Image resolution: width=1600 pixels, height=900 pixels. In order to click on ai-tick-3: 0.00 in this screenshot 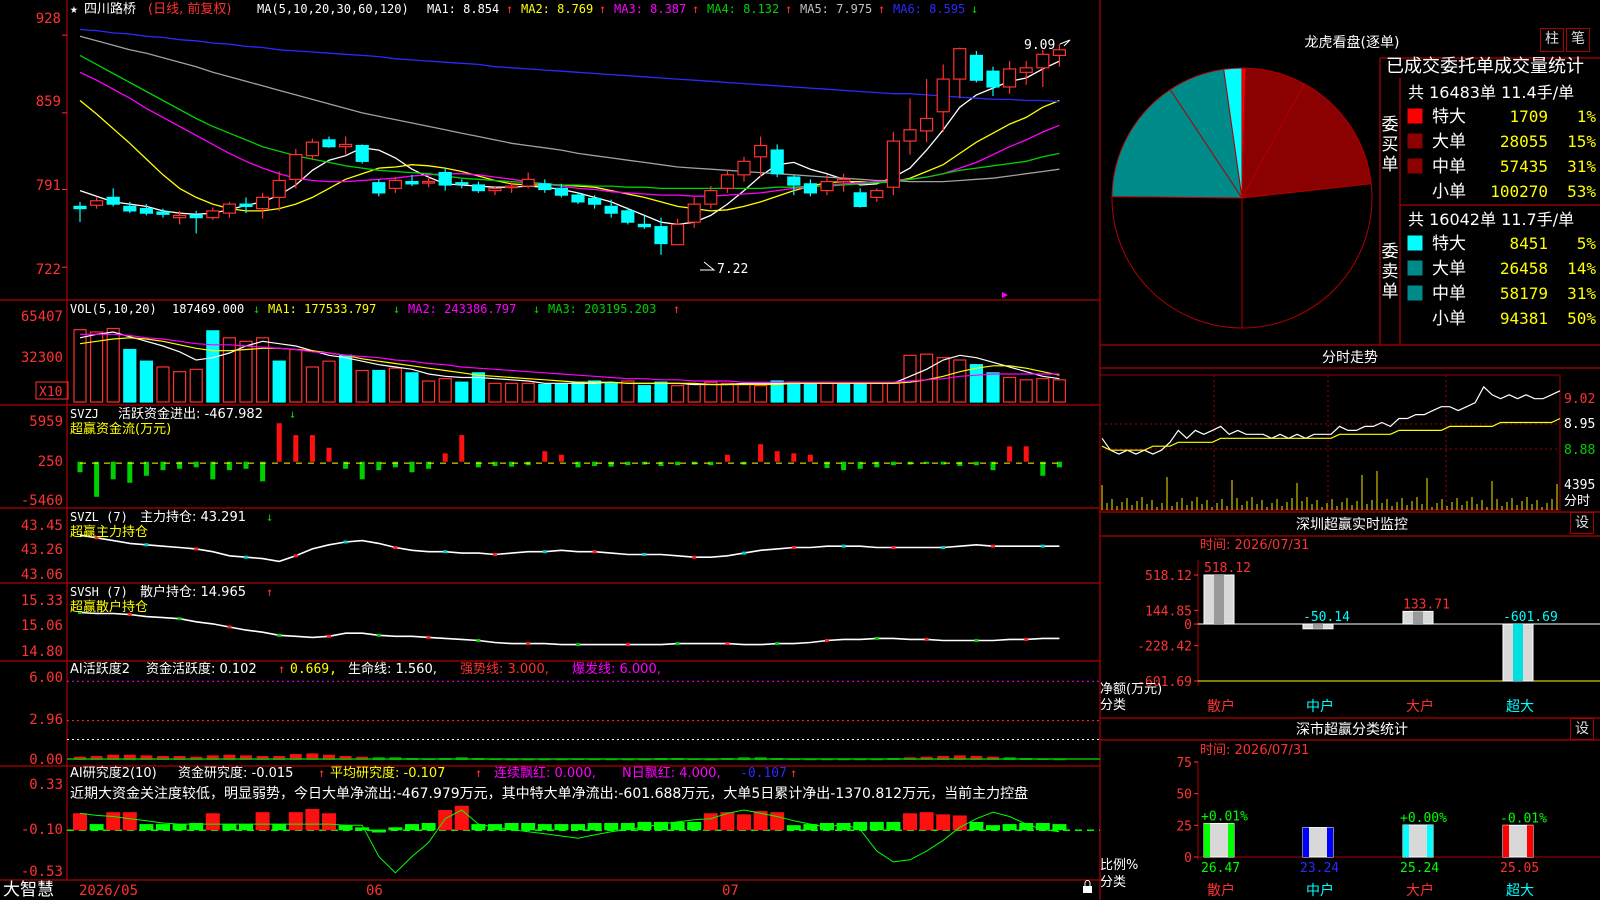, I will do `click(46, 760)`.